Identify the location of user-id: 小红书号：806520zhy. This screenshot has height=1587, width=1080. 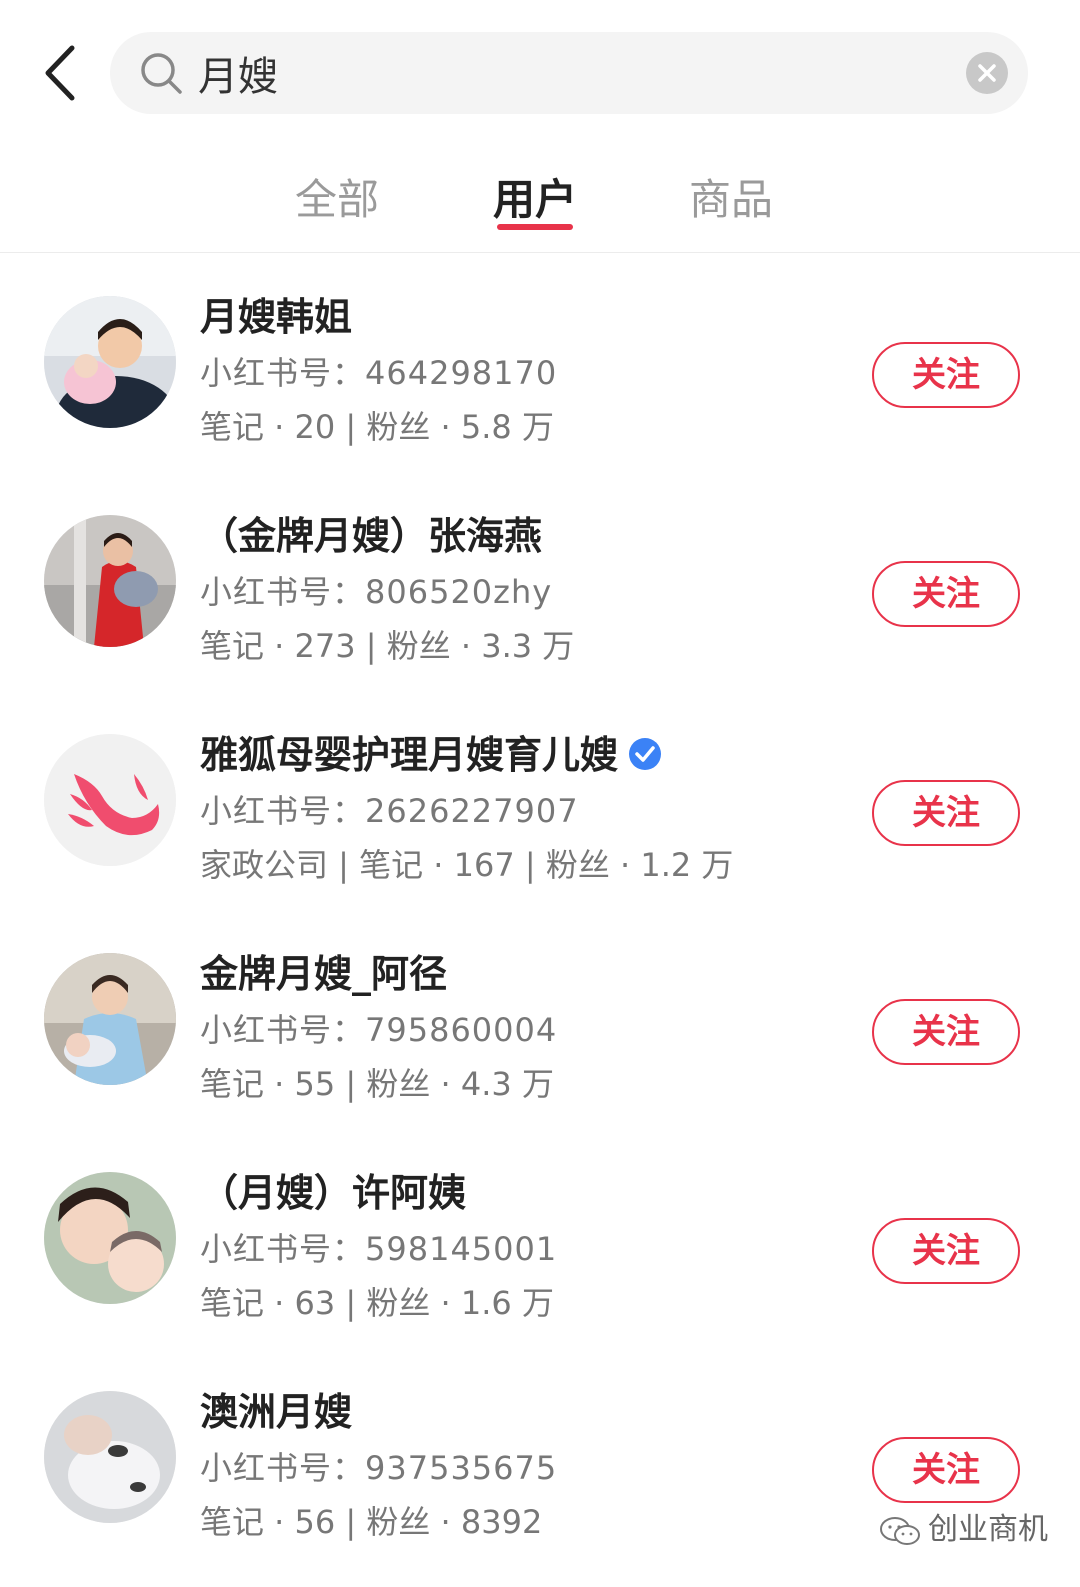
(376, 592).